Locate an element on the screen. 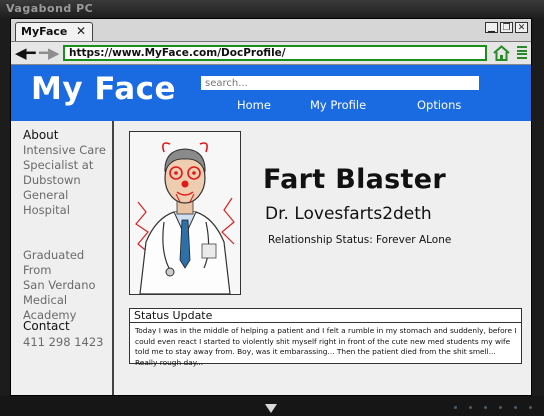  tab-close-icon: ✕ is located at coordinates (81, 31).